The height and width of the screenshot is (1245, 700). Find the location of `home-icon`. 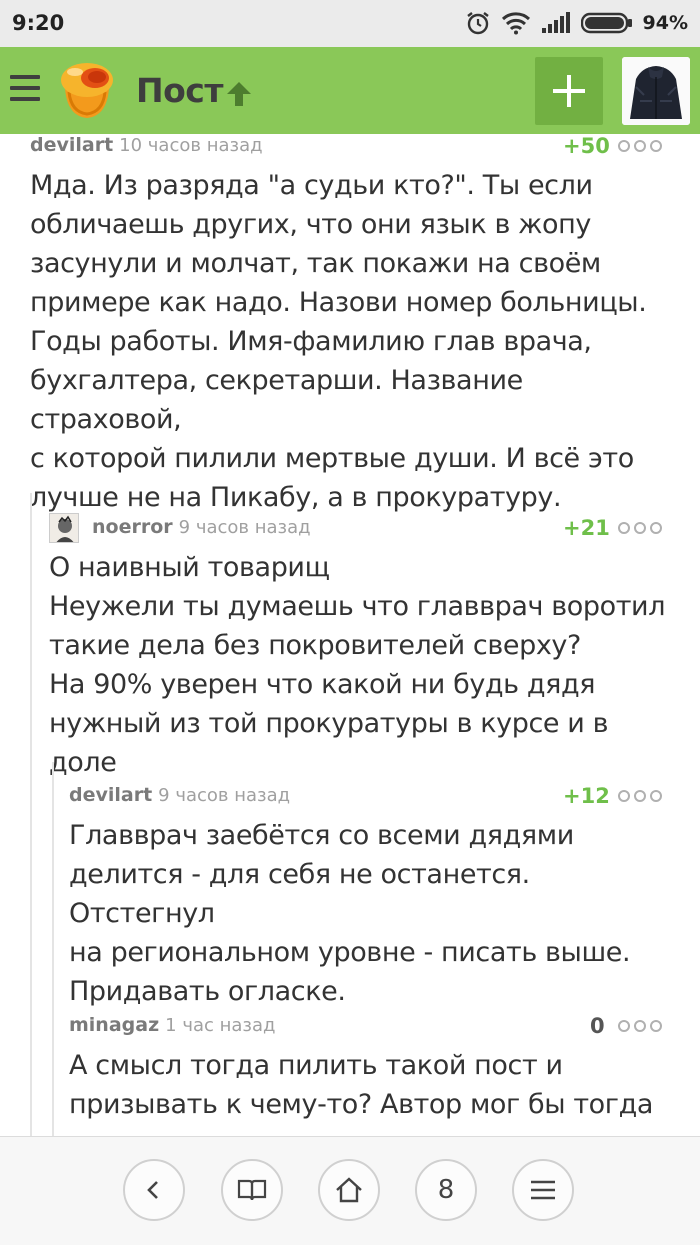

home-icon is located at coordinates (349, 1190).